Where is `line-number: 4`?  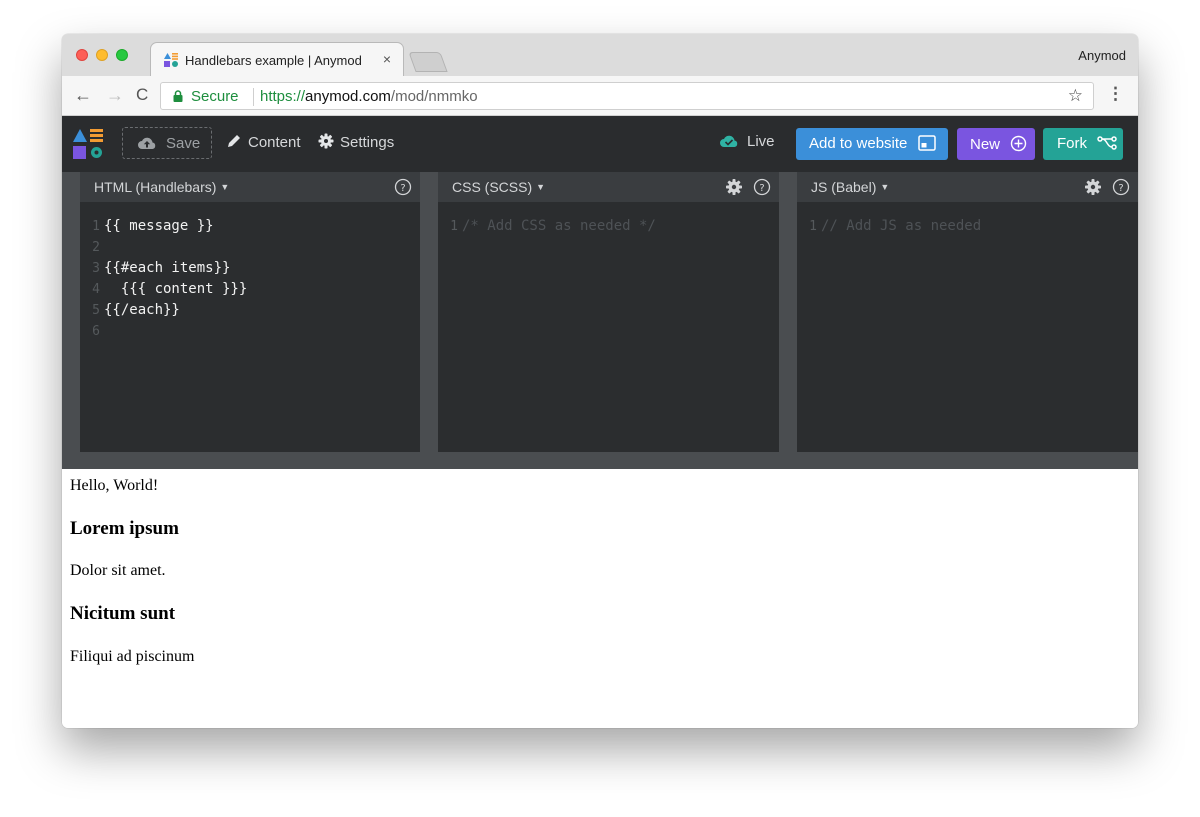 line-number: 4 is located at coordinates (96, 289).